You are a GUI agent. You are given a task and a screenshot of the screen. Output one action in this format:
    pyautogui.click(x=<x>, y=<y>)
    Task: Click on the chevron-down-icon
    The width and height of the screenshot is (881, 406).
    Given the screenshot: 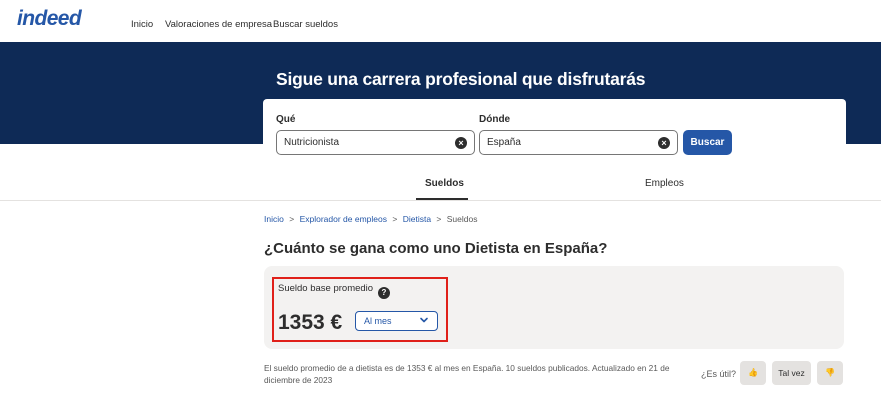 What is the action you would take?
    pyautogui.click(x=424, y=320)
    